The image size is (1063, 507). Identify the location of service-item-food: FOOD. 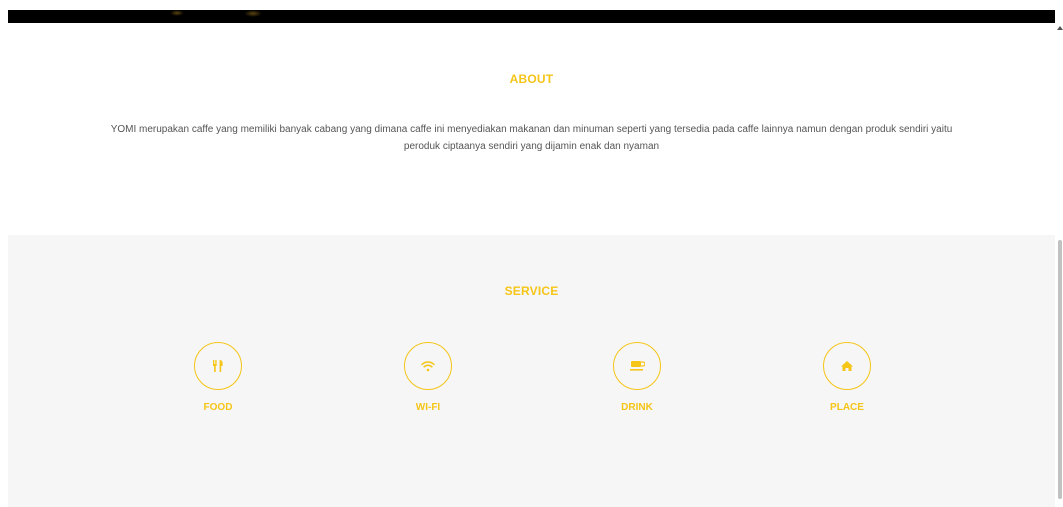
(218, 377).